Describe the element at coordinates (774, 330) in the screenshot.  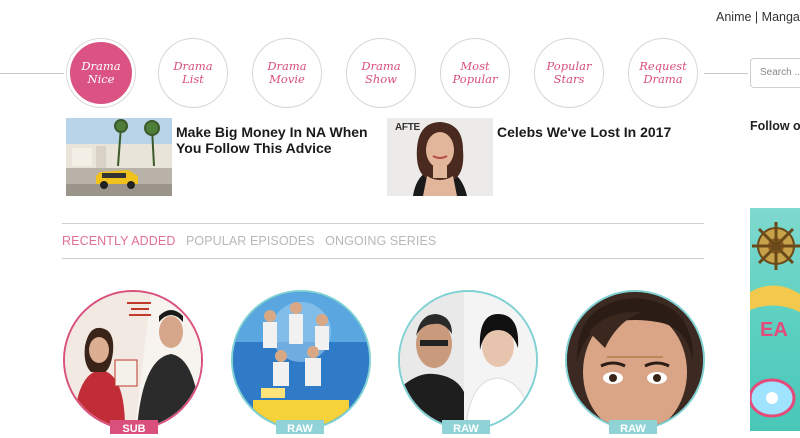
I see `svg-text: EA` at that location.